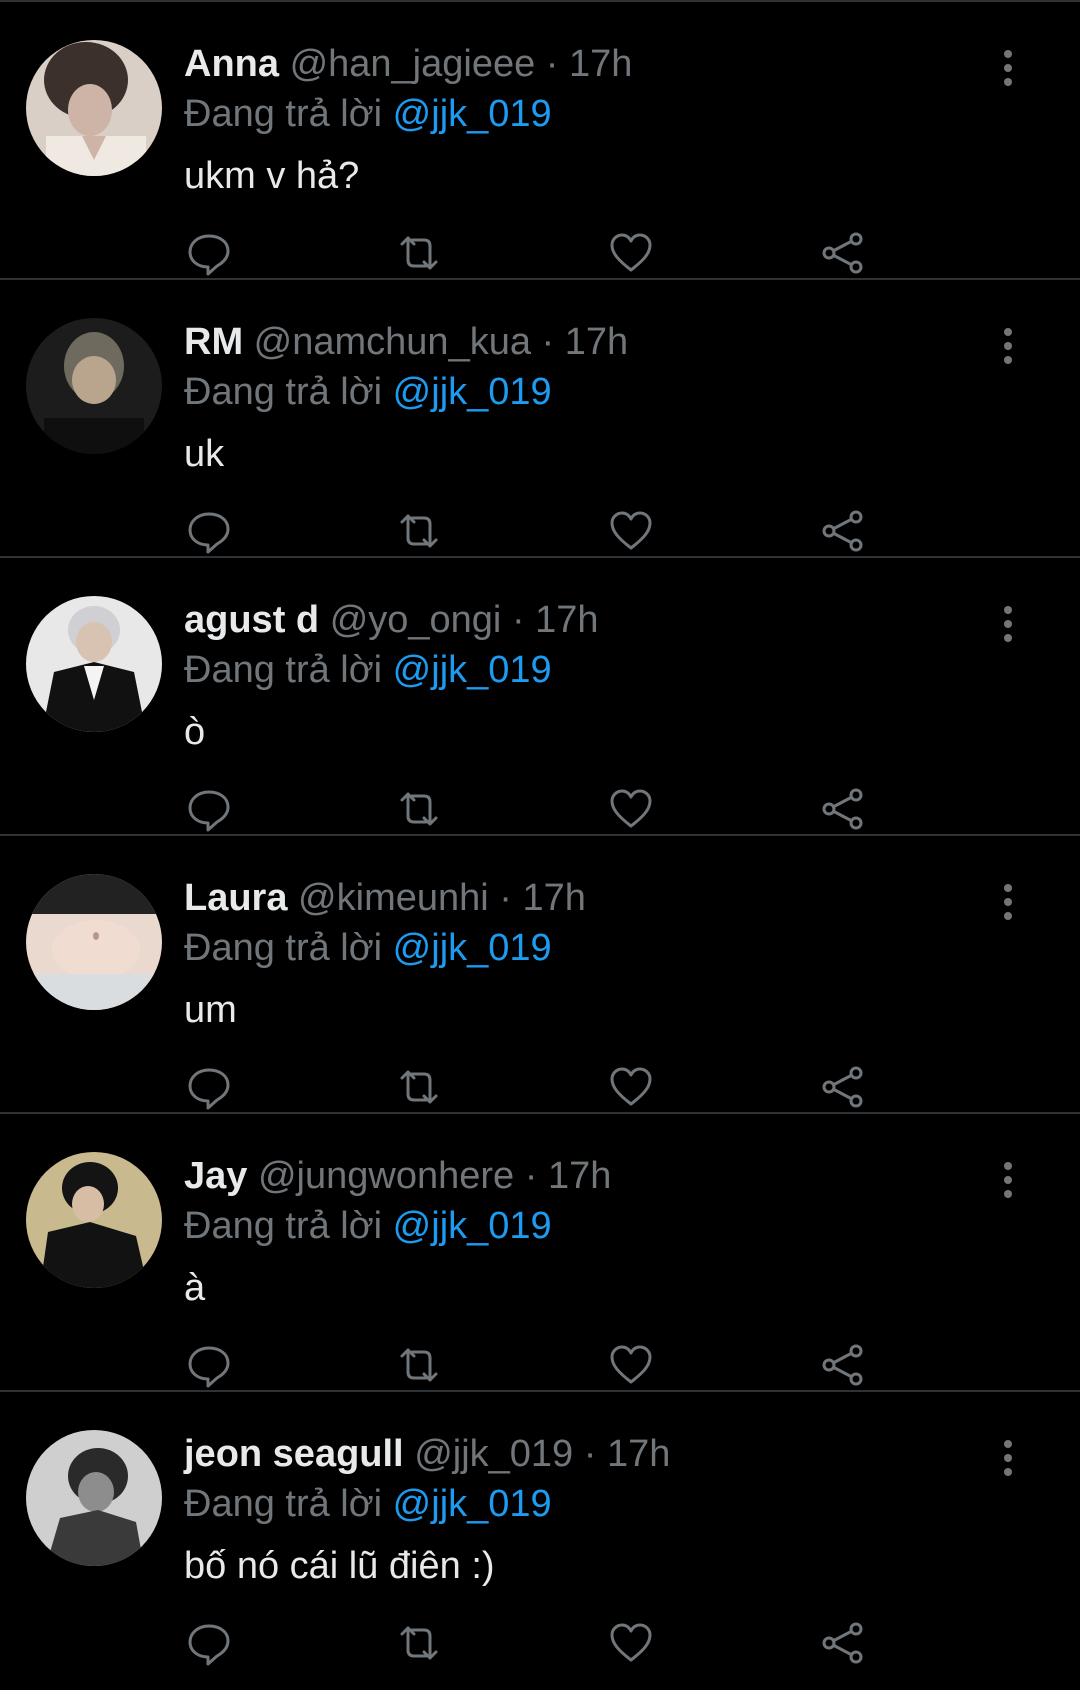 This screenshot has height=1690, width=1080. I want to click on display-name: jeon seagull, so click(294, 1454).